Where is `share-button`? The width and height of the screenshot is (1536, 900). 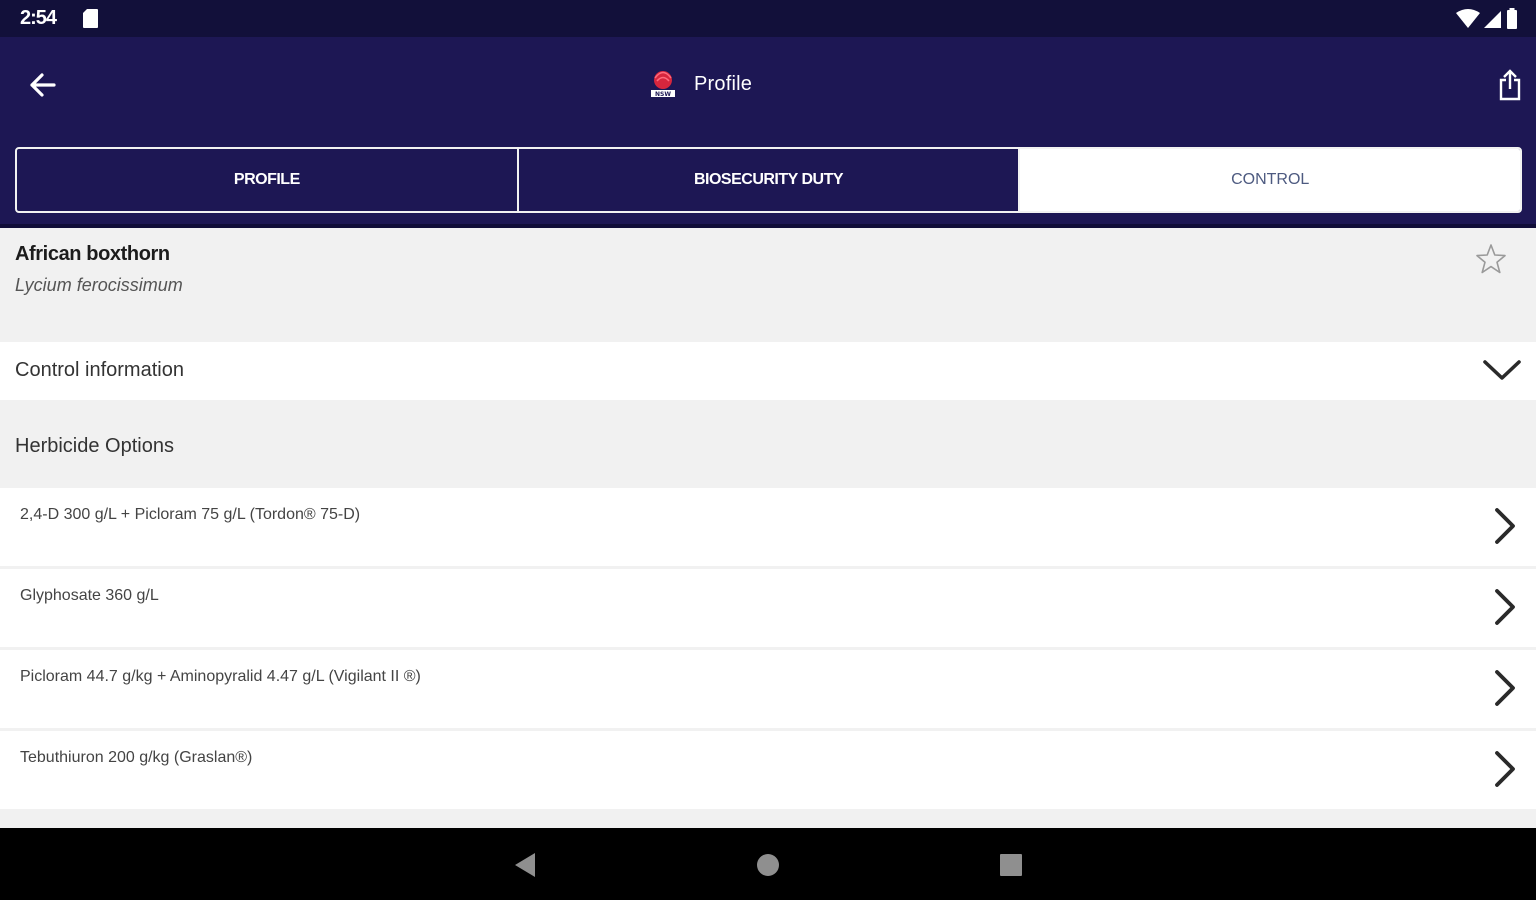
share-button is located at coordinates (1510, 85).